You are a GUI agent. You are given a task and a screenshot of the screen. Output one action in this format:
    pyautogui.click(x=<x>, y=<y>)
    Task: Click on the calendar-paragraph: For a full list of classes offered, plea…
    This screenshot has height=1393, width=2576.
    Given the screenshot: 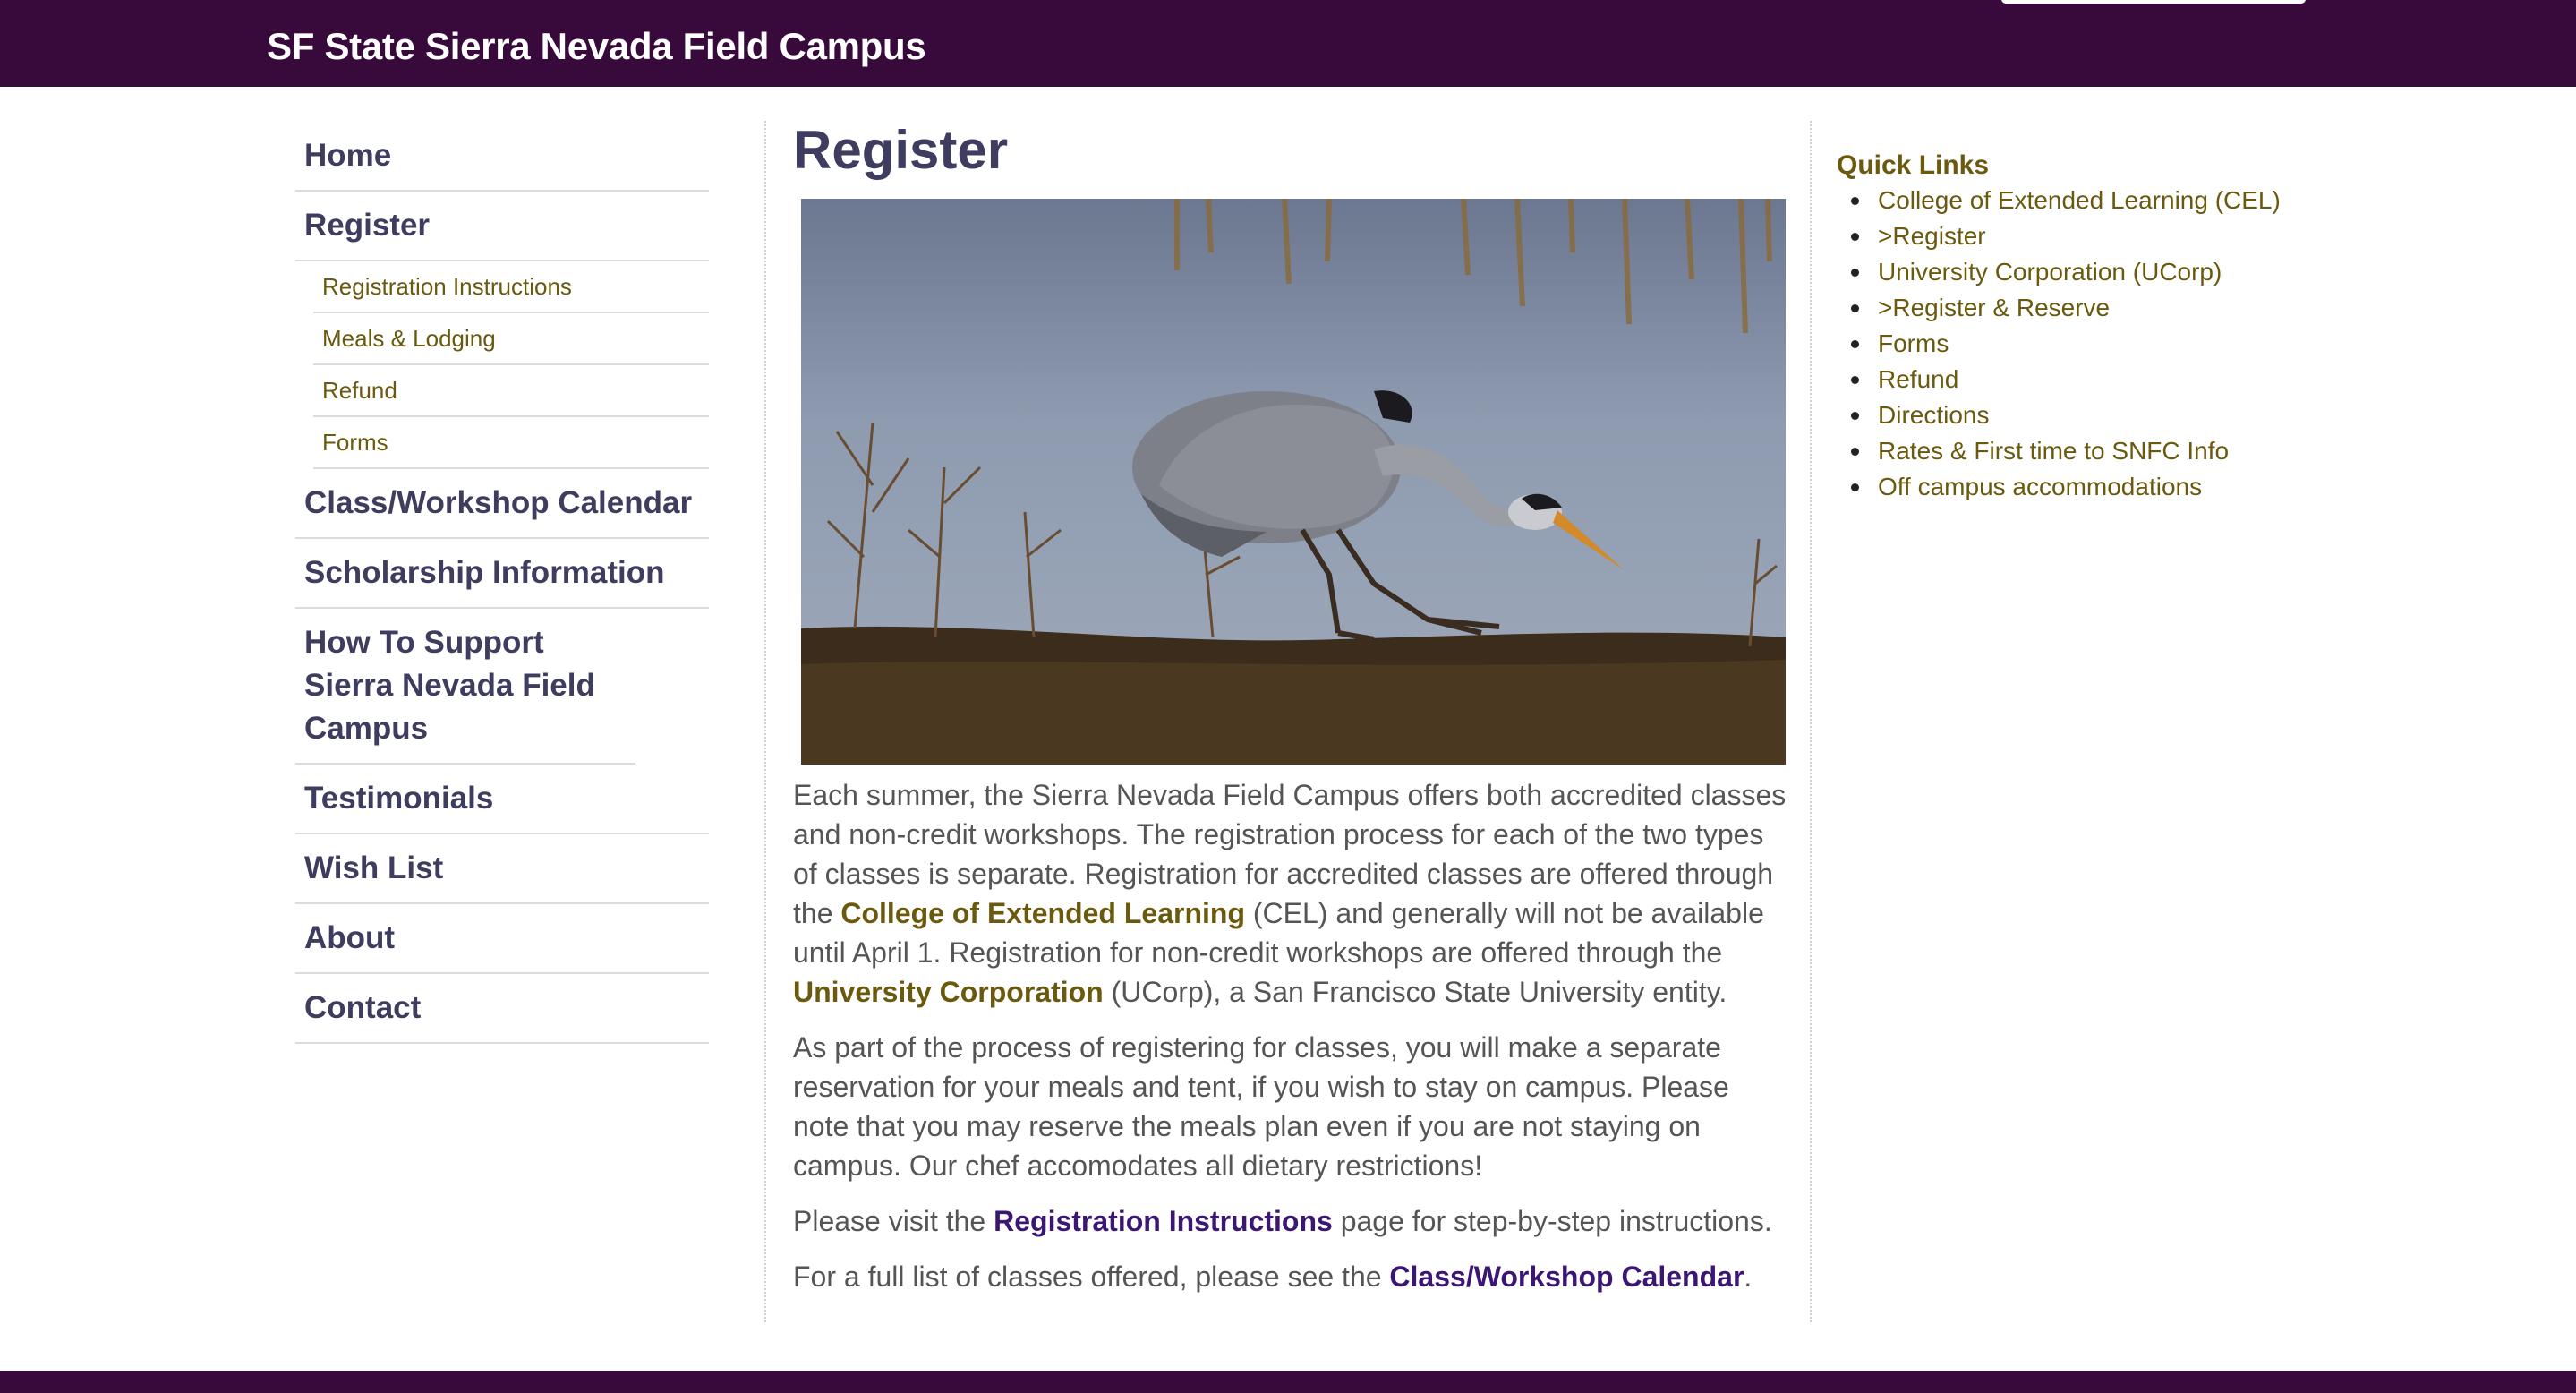 What is the action you would take?
    pyautogui.click(x=1290, y=1276)
    